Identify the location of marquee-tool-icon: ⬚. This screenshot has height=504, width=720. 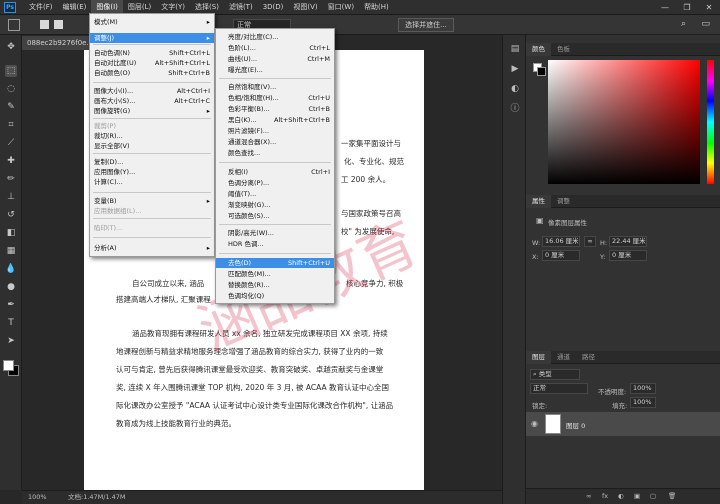
(11, 71).